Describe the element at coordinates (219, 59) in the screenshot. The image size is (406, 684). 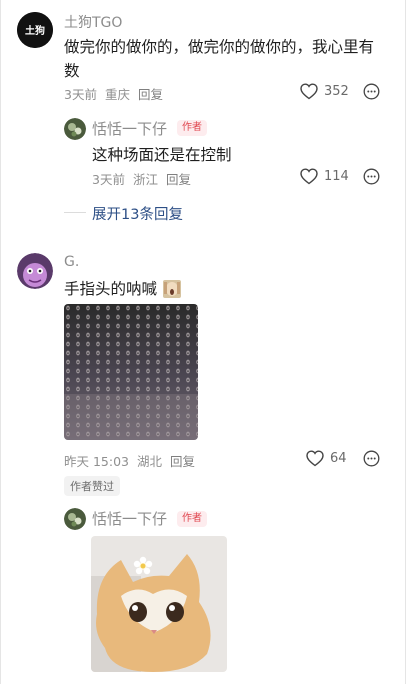
I see `comment-text: 做完你的做你的，做完你的做你的，我心里有数` at that location.